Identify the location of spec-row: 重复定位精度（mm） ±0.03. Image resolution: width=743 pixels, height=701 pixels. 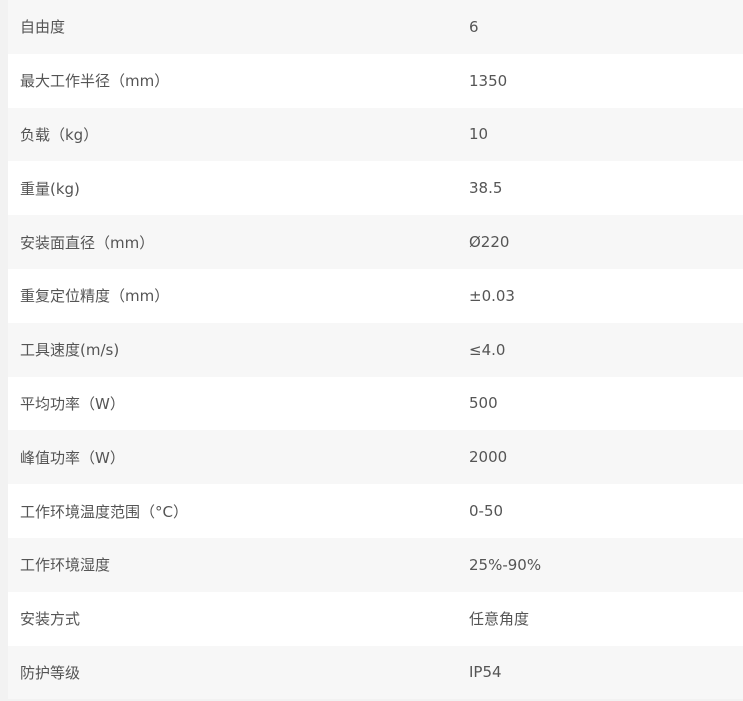
(375, 295).